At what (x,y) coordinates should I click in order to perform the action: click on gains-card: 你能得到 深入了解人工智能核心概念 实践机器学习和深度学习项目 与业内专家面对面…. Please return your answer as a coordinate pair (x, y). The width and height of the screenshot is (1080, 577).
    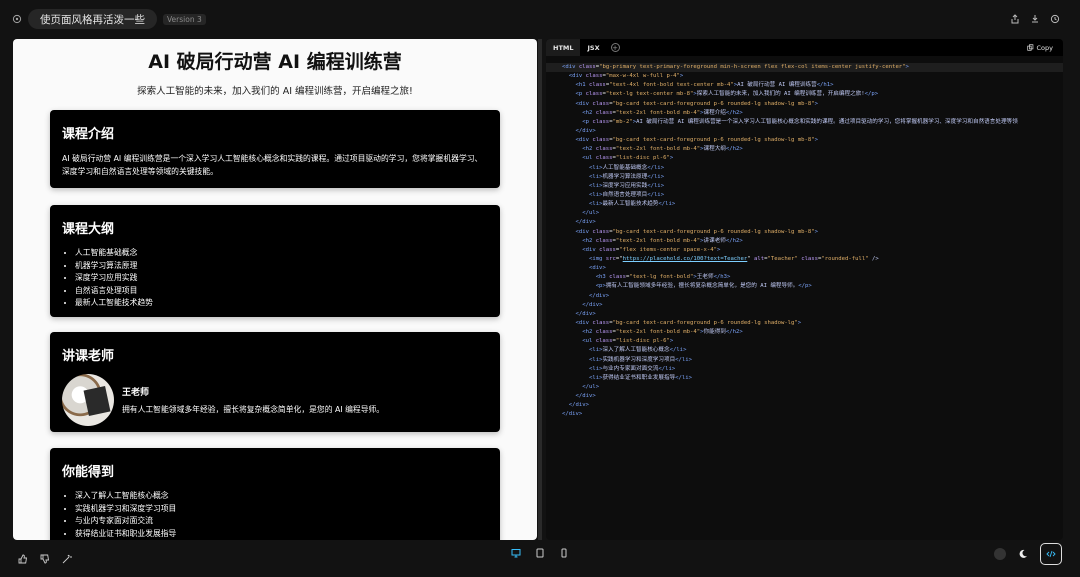
    Looking at the image, I should click on (275, 494).